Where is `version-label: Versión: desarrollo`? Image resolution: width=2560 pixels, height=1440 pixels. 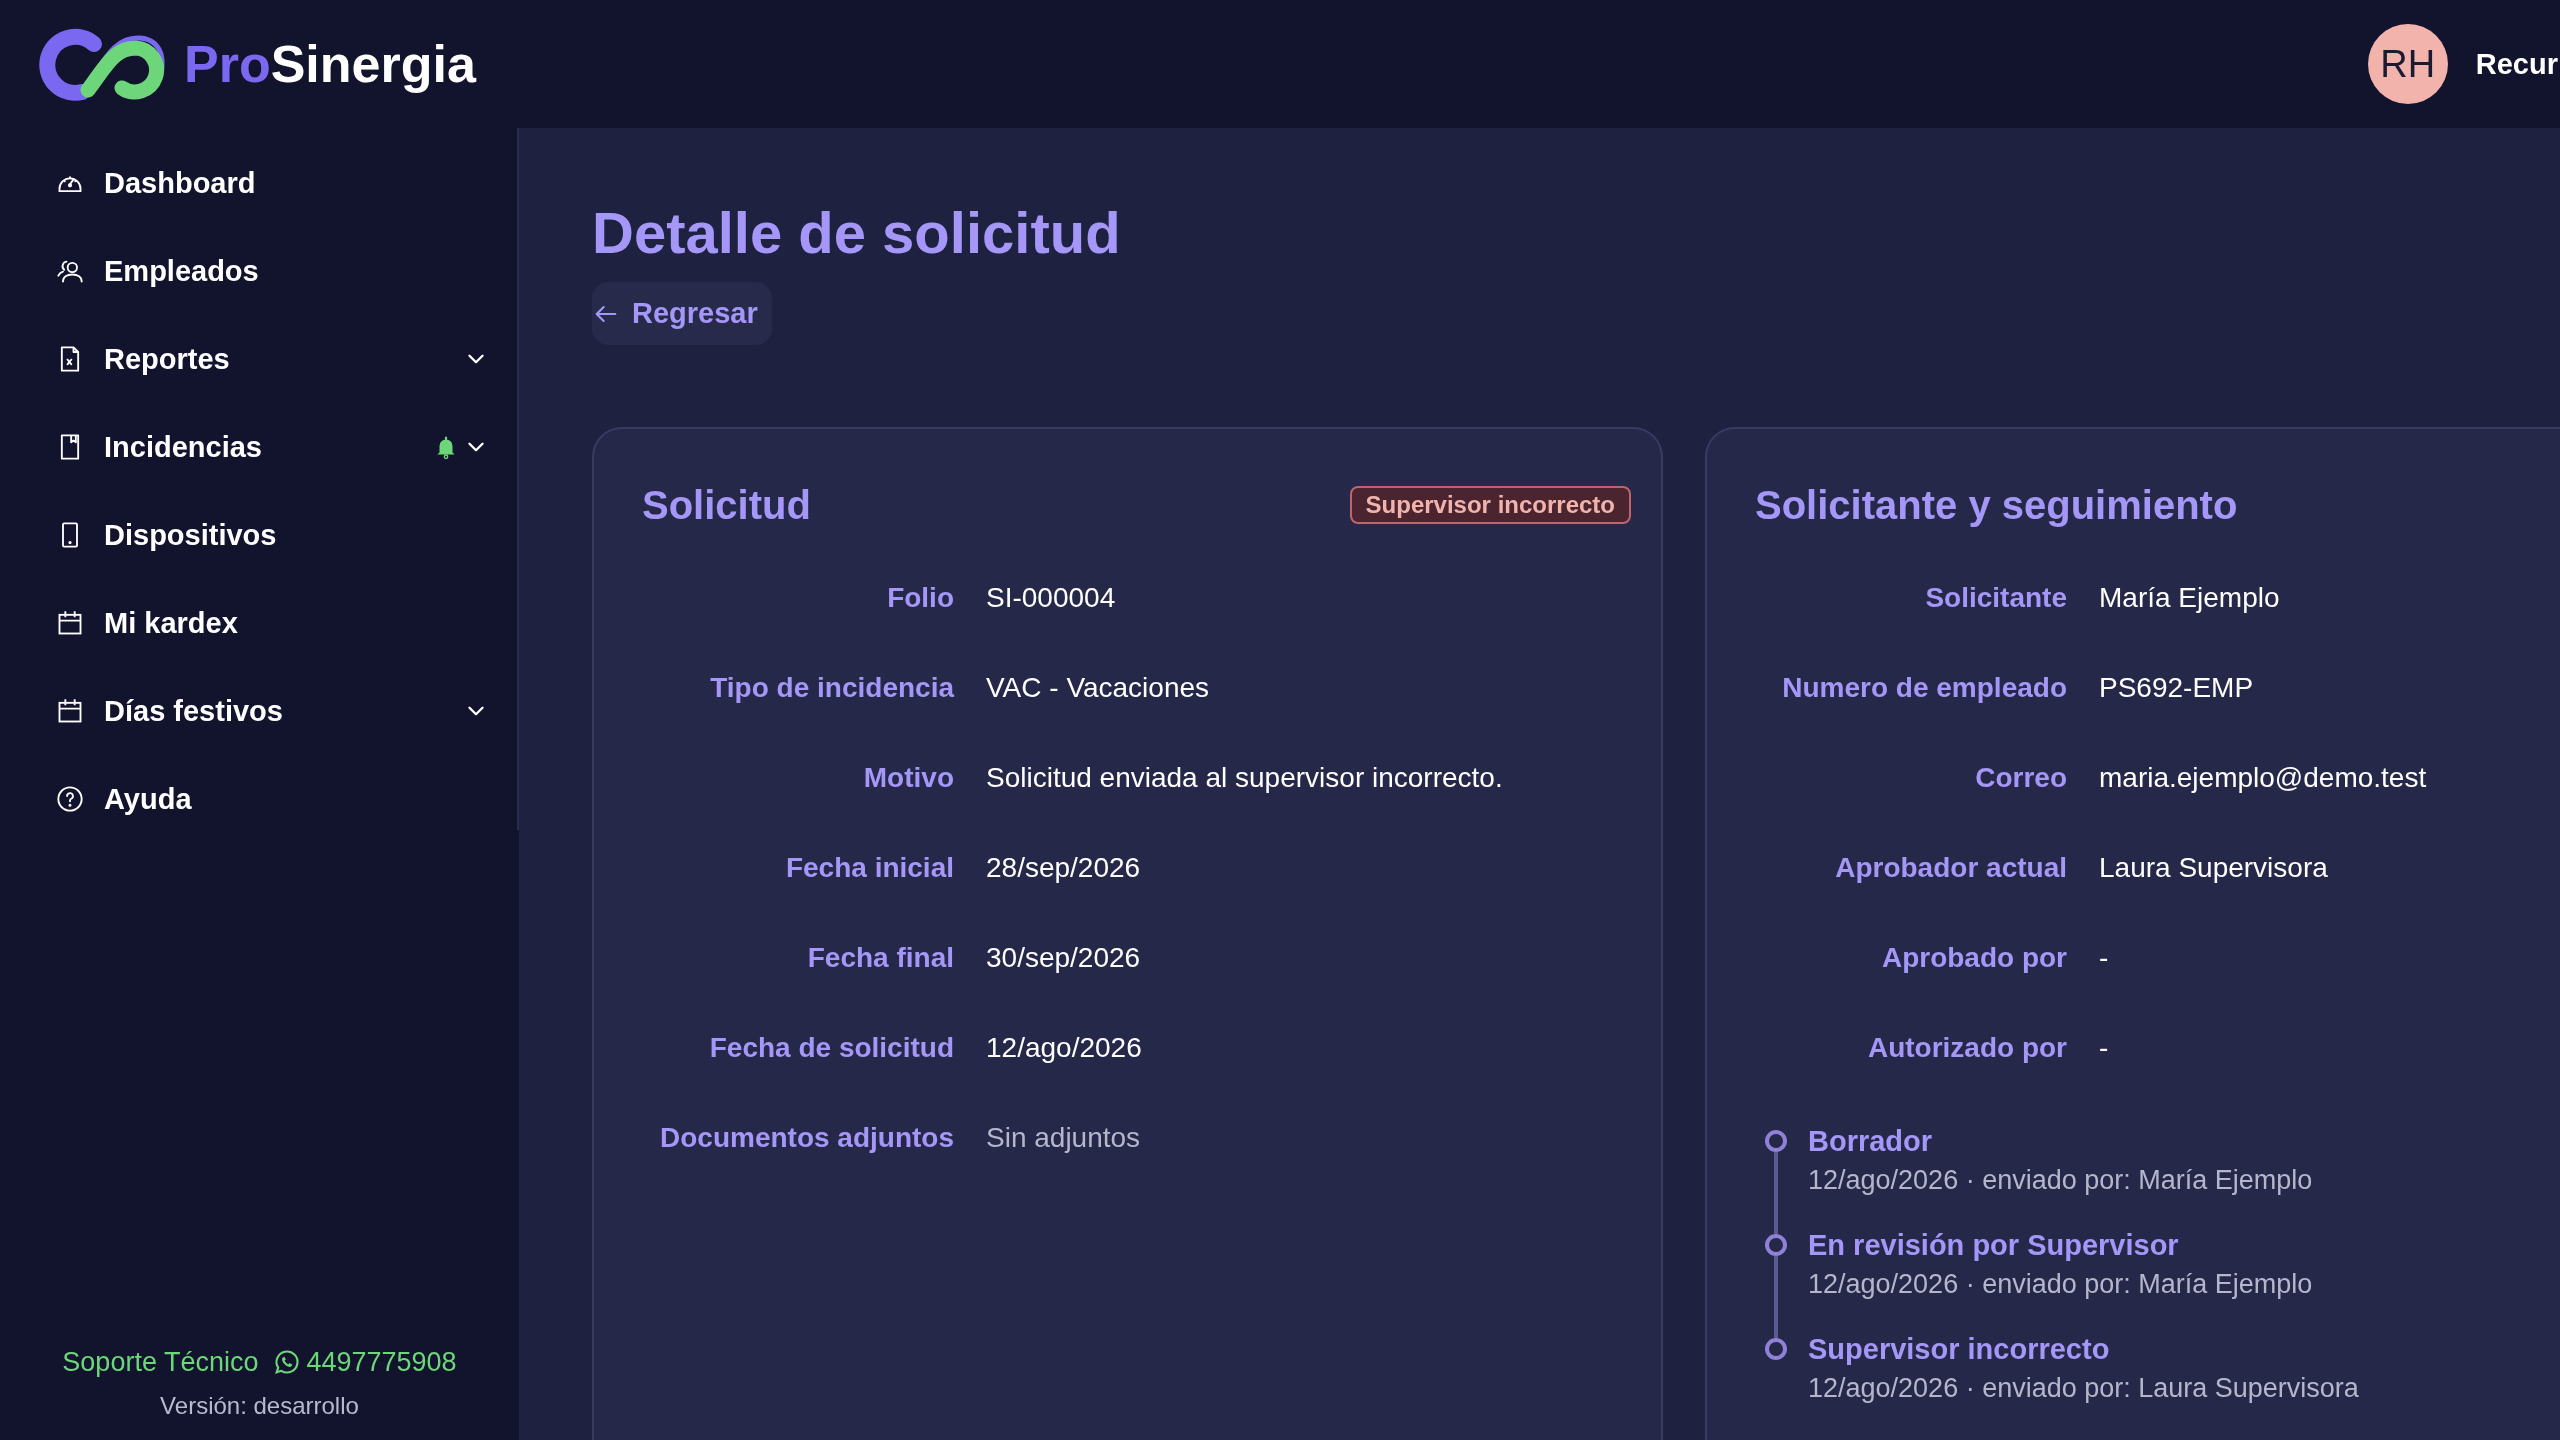 version-label: Versión: desarrollo is located at coordinates (259, 1406).